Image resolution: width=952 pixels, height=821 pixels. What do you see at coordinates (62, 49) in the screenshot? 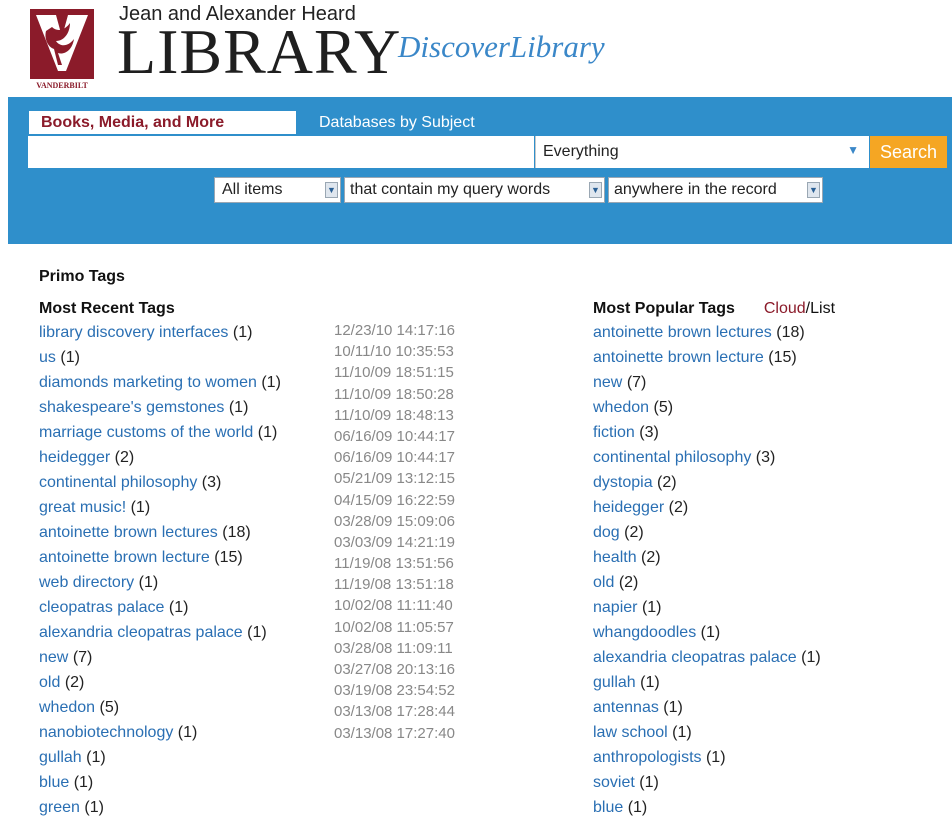
I see `vanderbilt-logo: VANDERBILT` at bounding box center [62, 49].